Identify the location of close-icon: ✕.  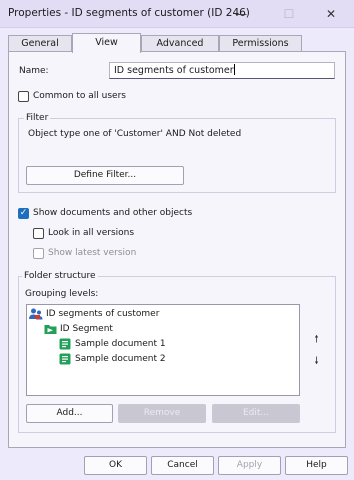
(331, 14).